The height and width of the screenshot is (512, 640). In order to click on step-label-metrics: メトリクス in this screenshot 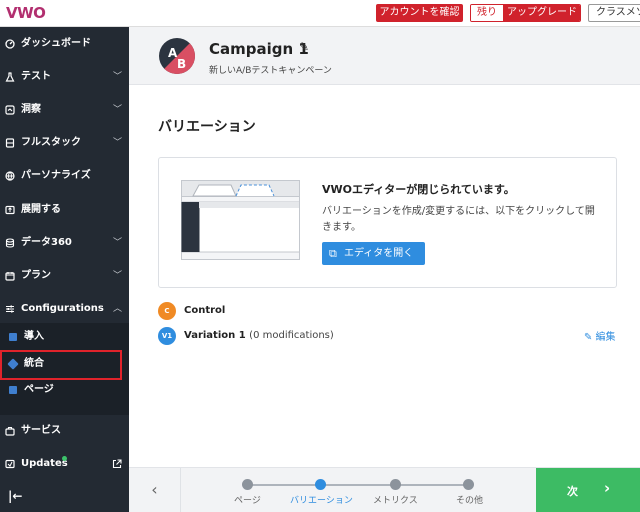, I will do `click(395, 499)`.